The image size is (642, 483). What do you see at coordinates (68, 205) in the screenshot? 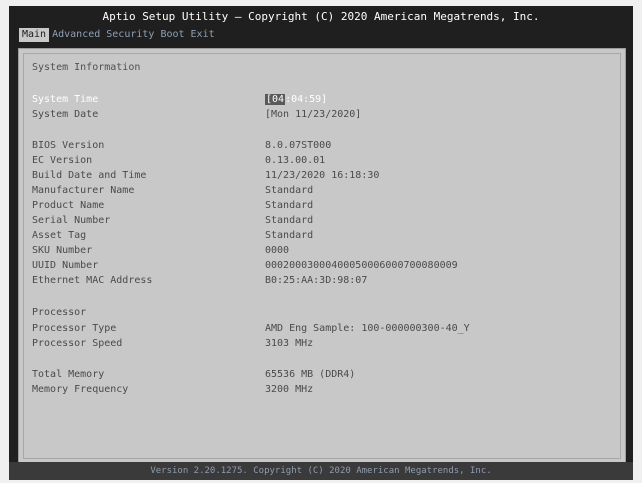
I see `product-name-label: Product Name` at bounding box center [68, 205].